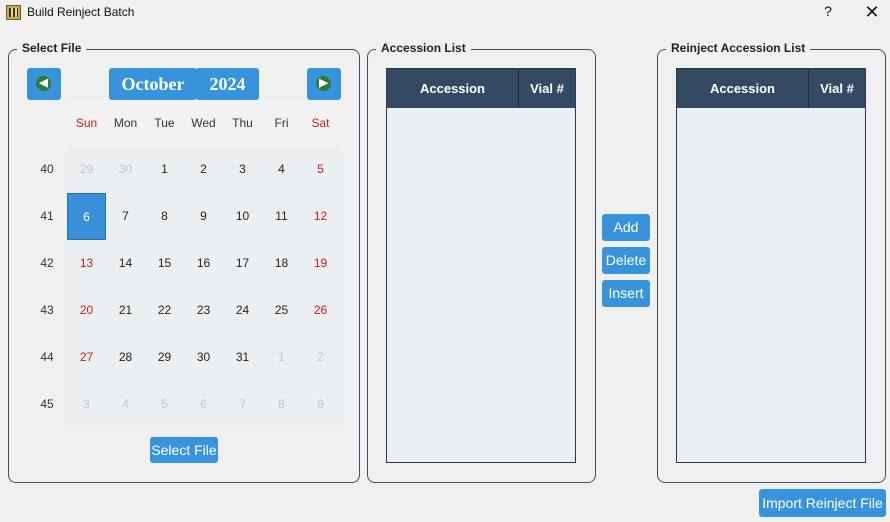 This screenshot has height=522, width=890. I want to click on col-vial: Vial #, so click(547, 88).